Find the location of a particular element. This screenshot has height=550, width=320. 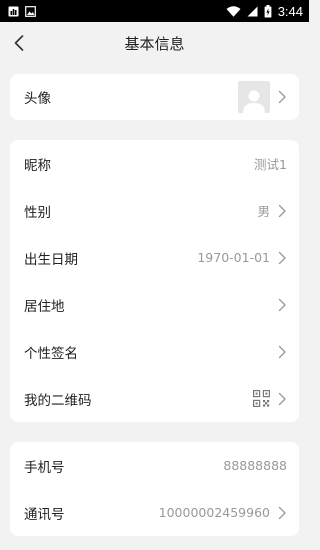

signature-label: 个性签名 is located at coordinates (51, 353).